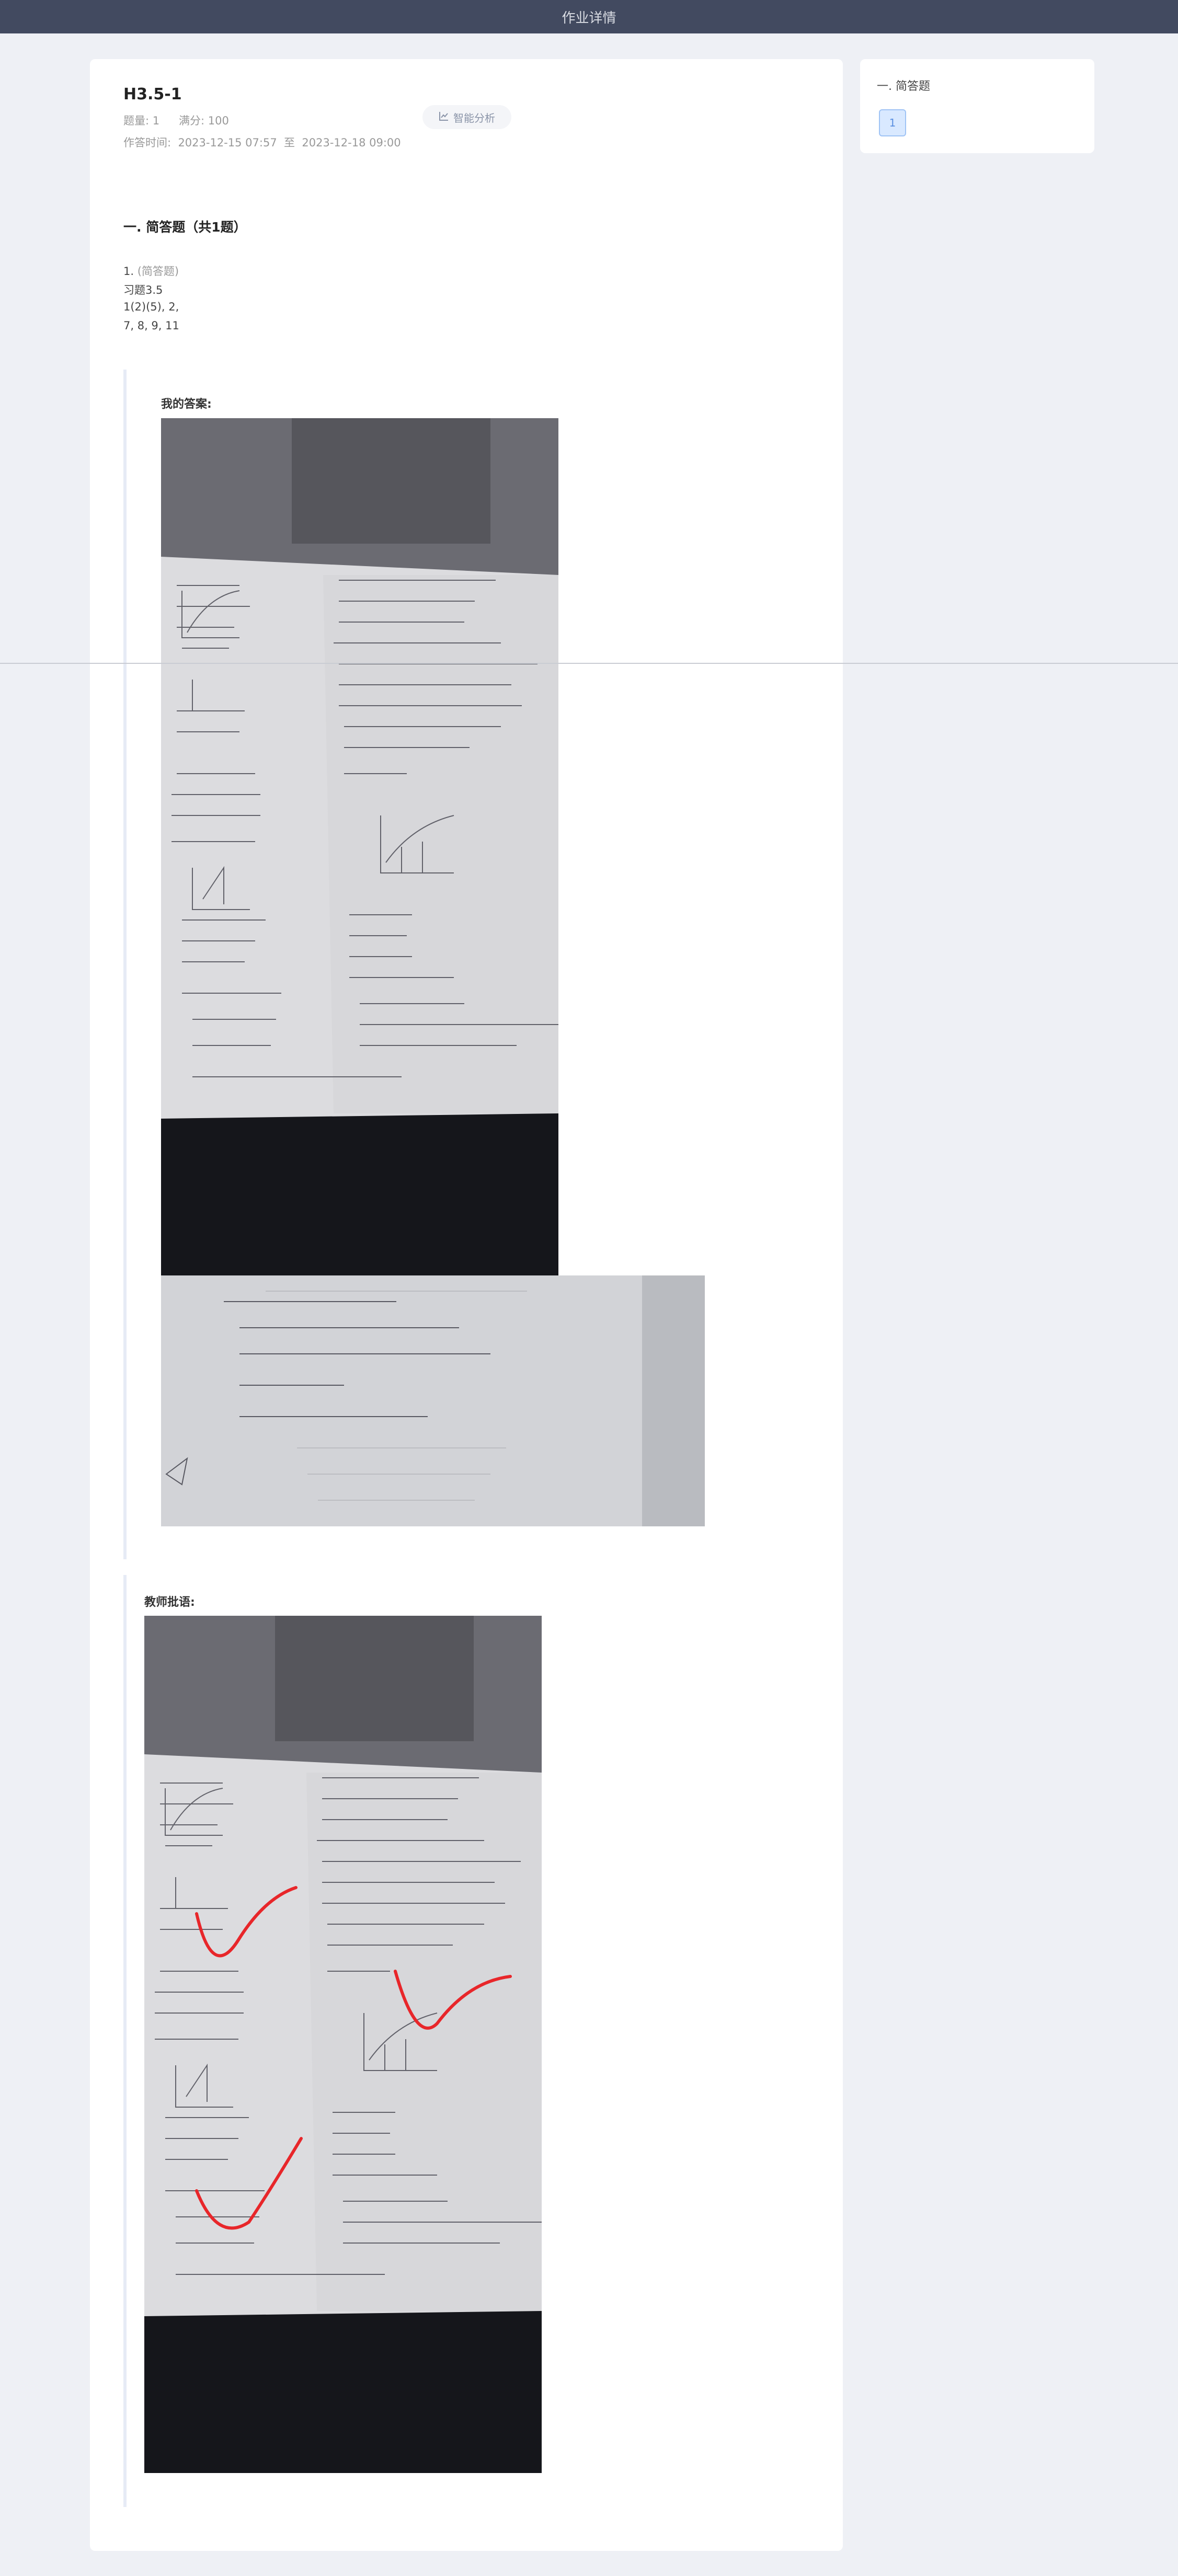 The height and width of the screenshot is (2576, 1178). I want to click on comment-photo, so click(343, 2044).